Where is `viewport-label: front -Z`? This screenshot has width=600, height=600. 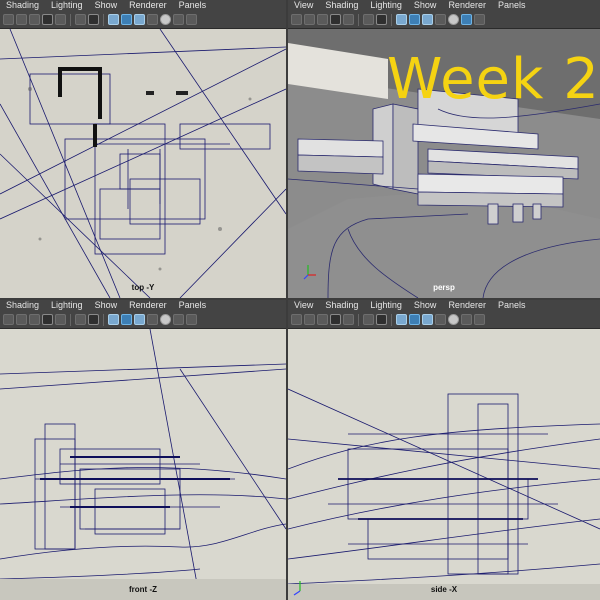 viewport-label: front -Z is located at coordinates (143, 589).